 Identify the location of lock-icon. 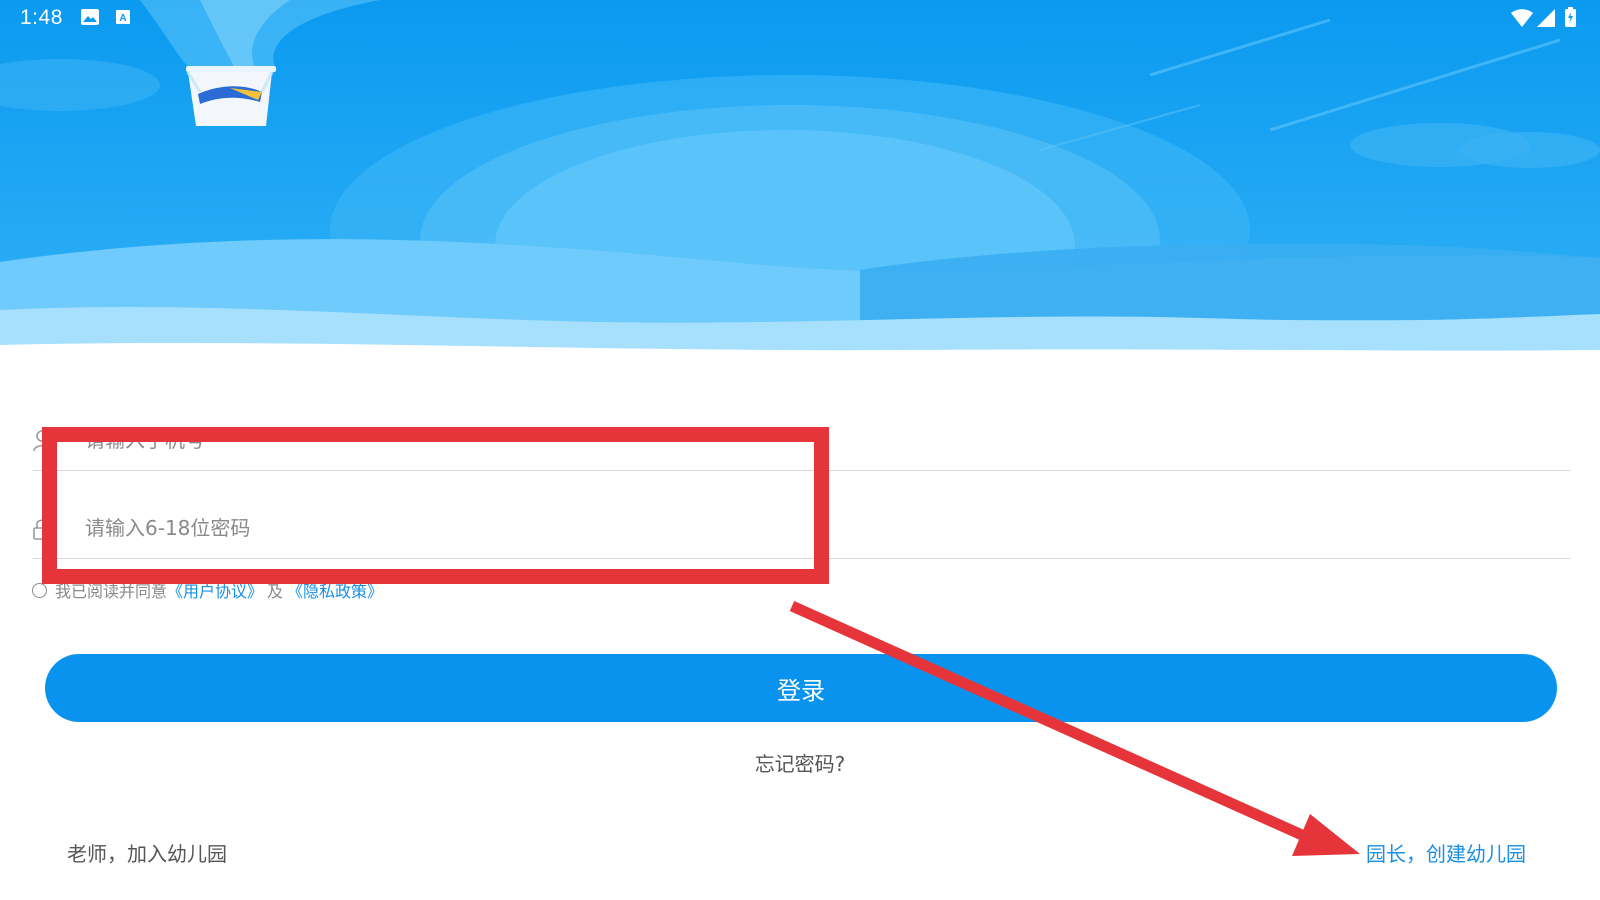
(42, 529).